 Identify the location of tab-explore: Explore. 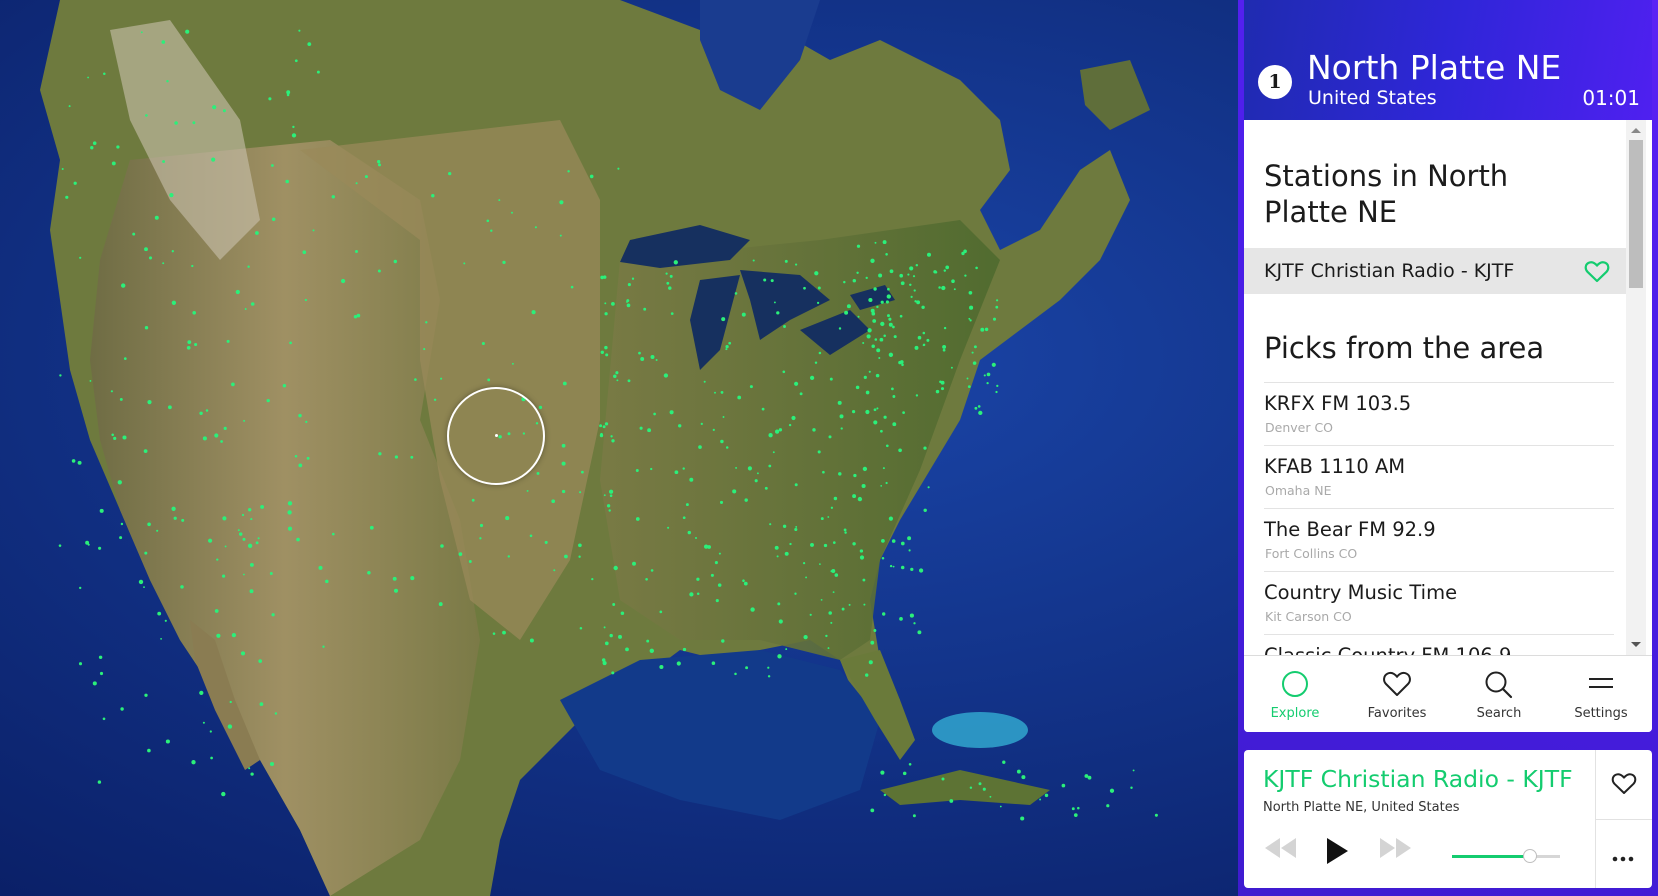
(1295, 694).